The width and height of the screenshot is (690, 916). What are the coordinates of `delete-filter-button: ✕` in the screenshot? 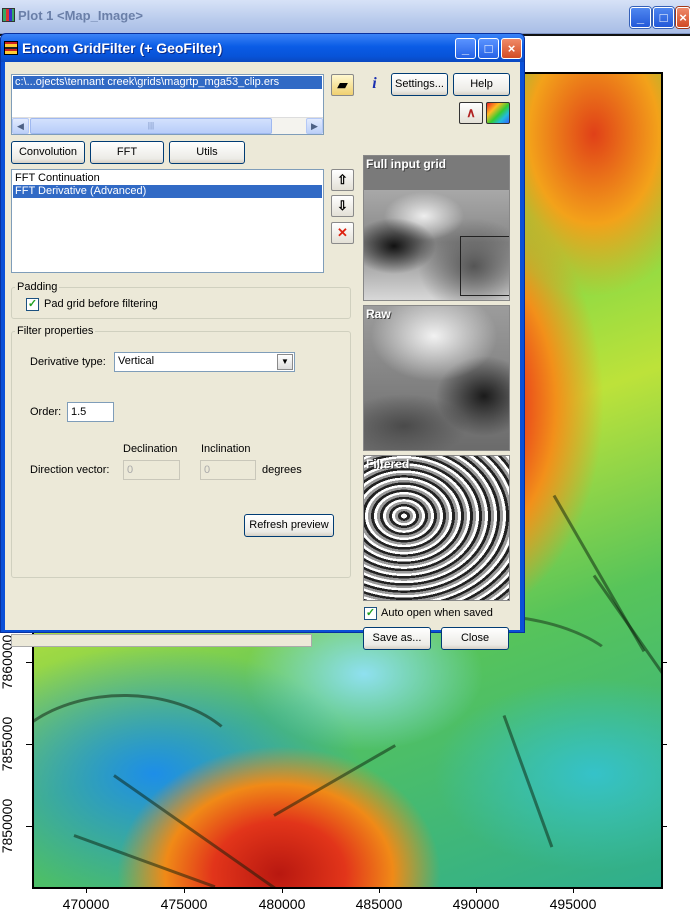 It's located at (342, 233).